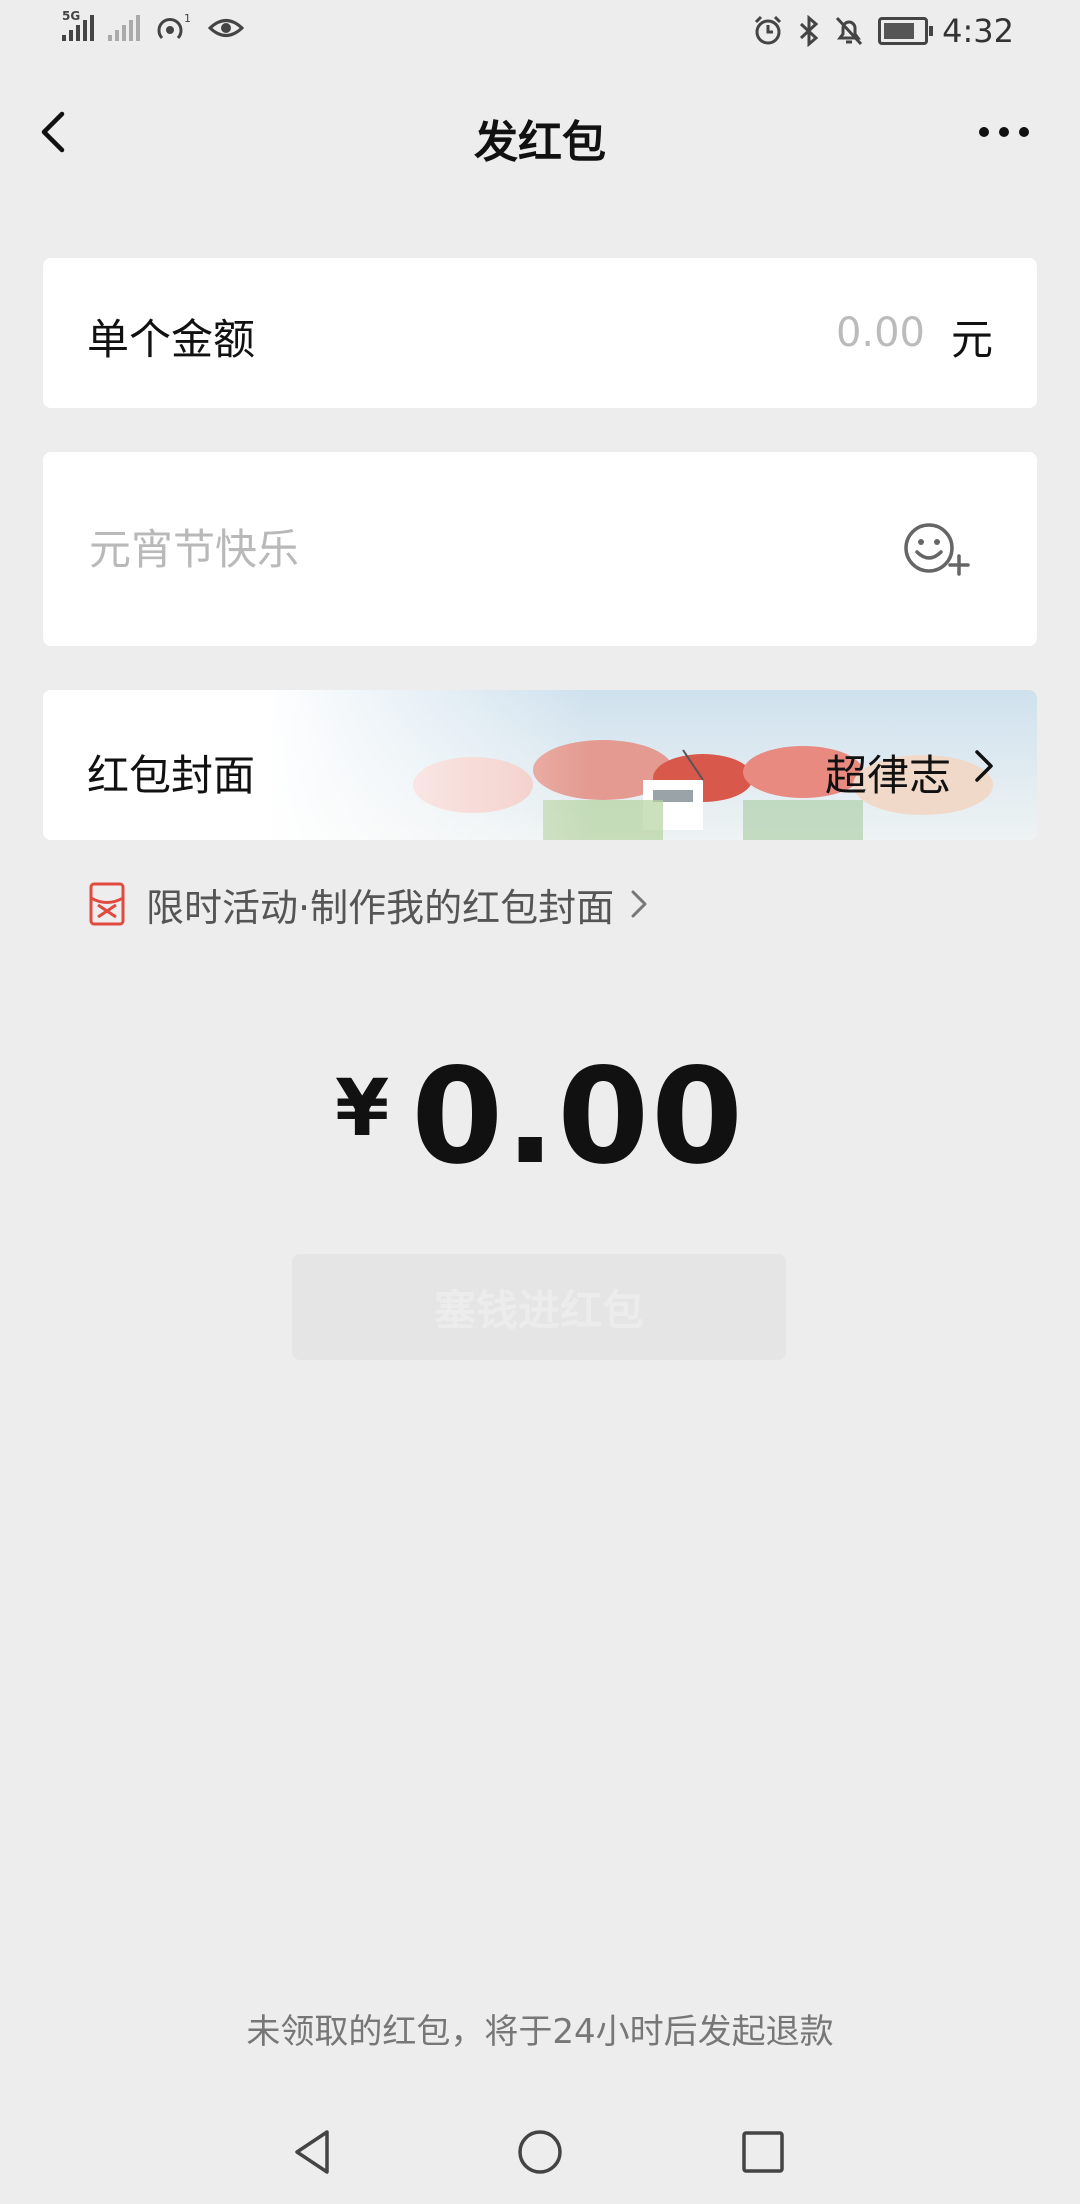 The width and height of the screenshot is (1080, 2204). What do you see at coordinates (849, 31) in the screenshot?
I see `mute-bell-icon` at bounding box center [849, 31].